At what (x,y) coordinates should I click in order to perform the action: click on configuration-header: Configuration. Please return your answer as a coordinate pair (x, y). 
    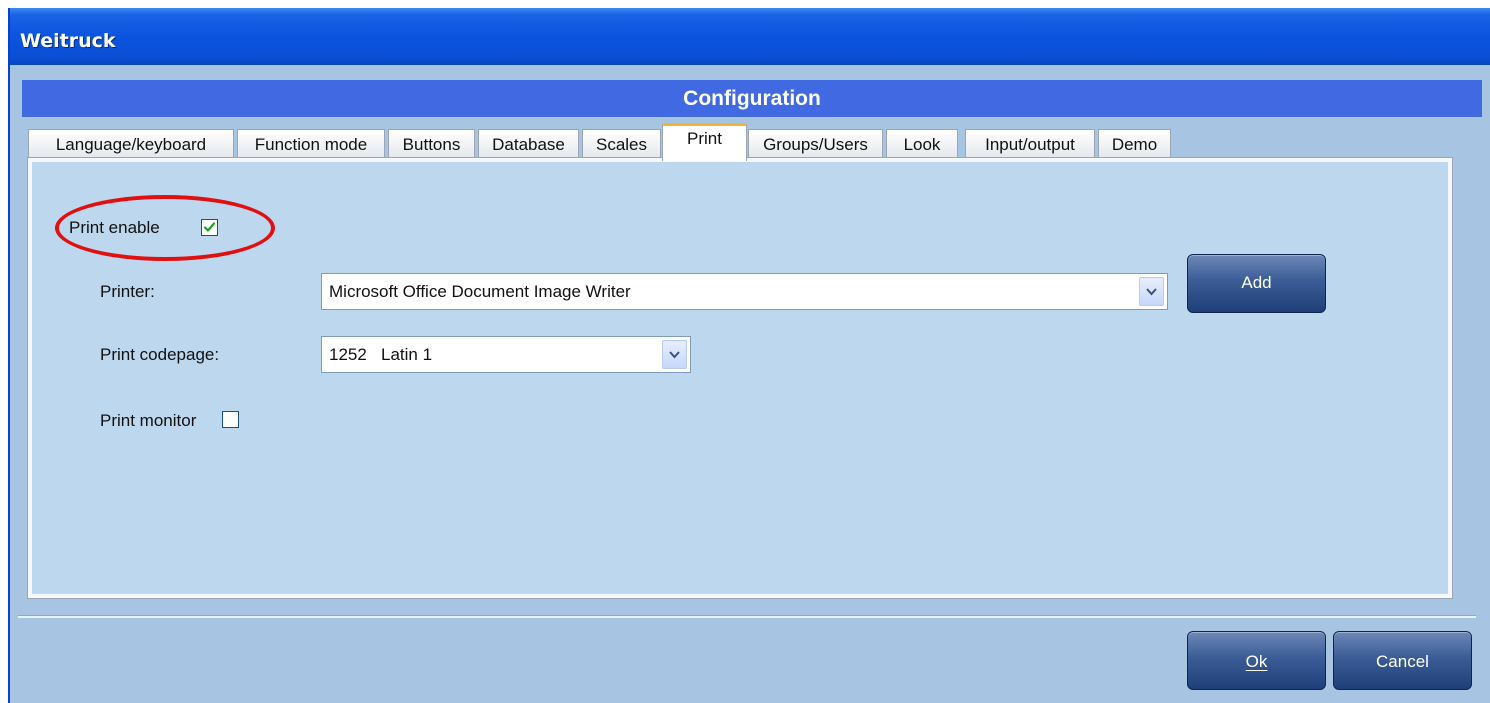
    Looking at the image, I should click on (752, 98).